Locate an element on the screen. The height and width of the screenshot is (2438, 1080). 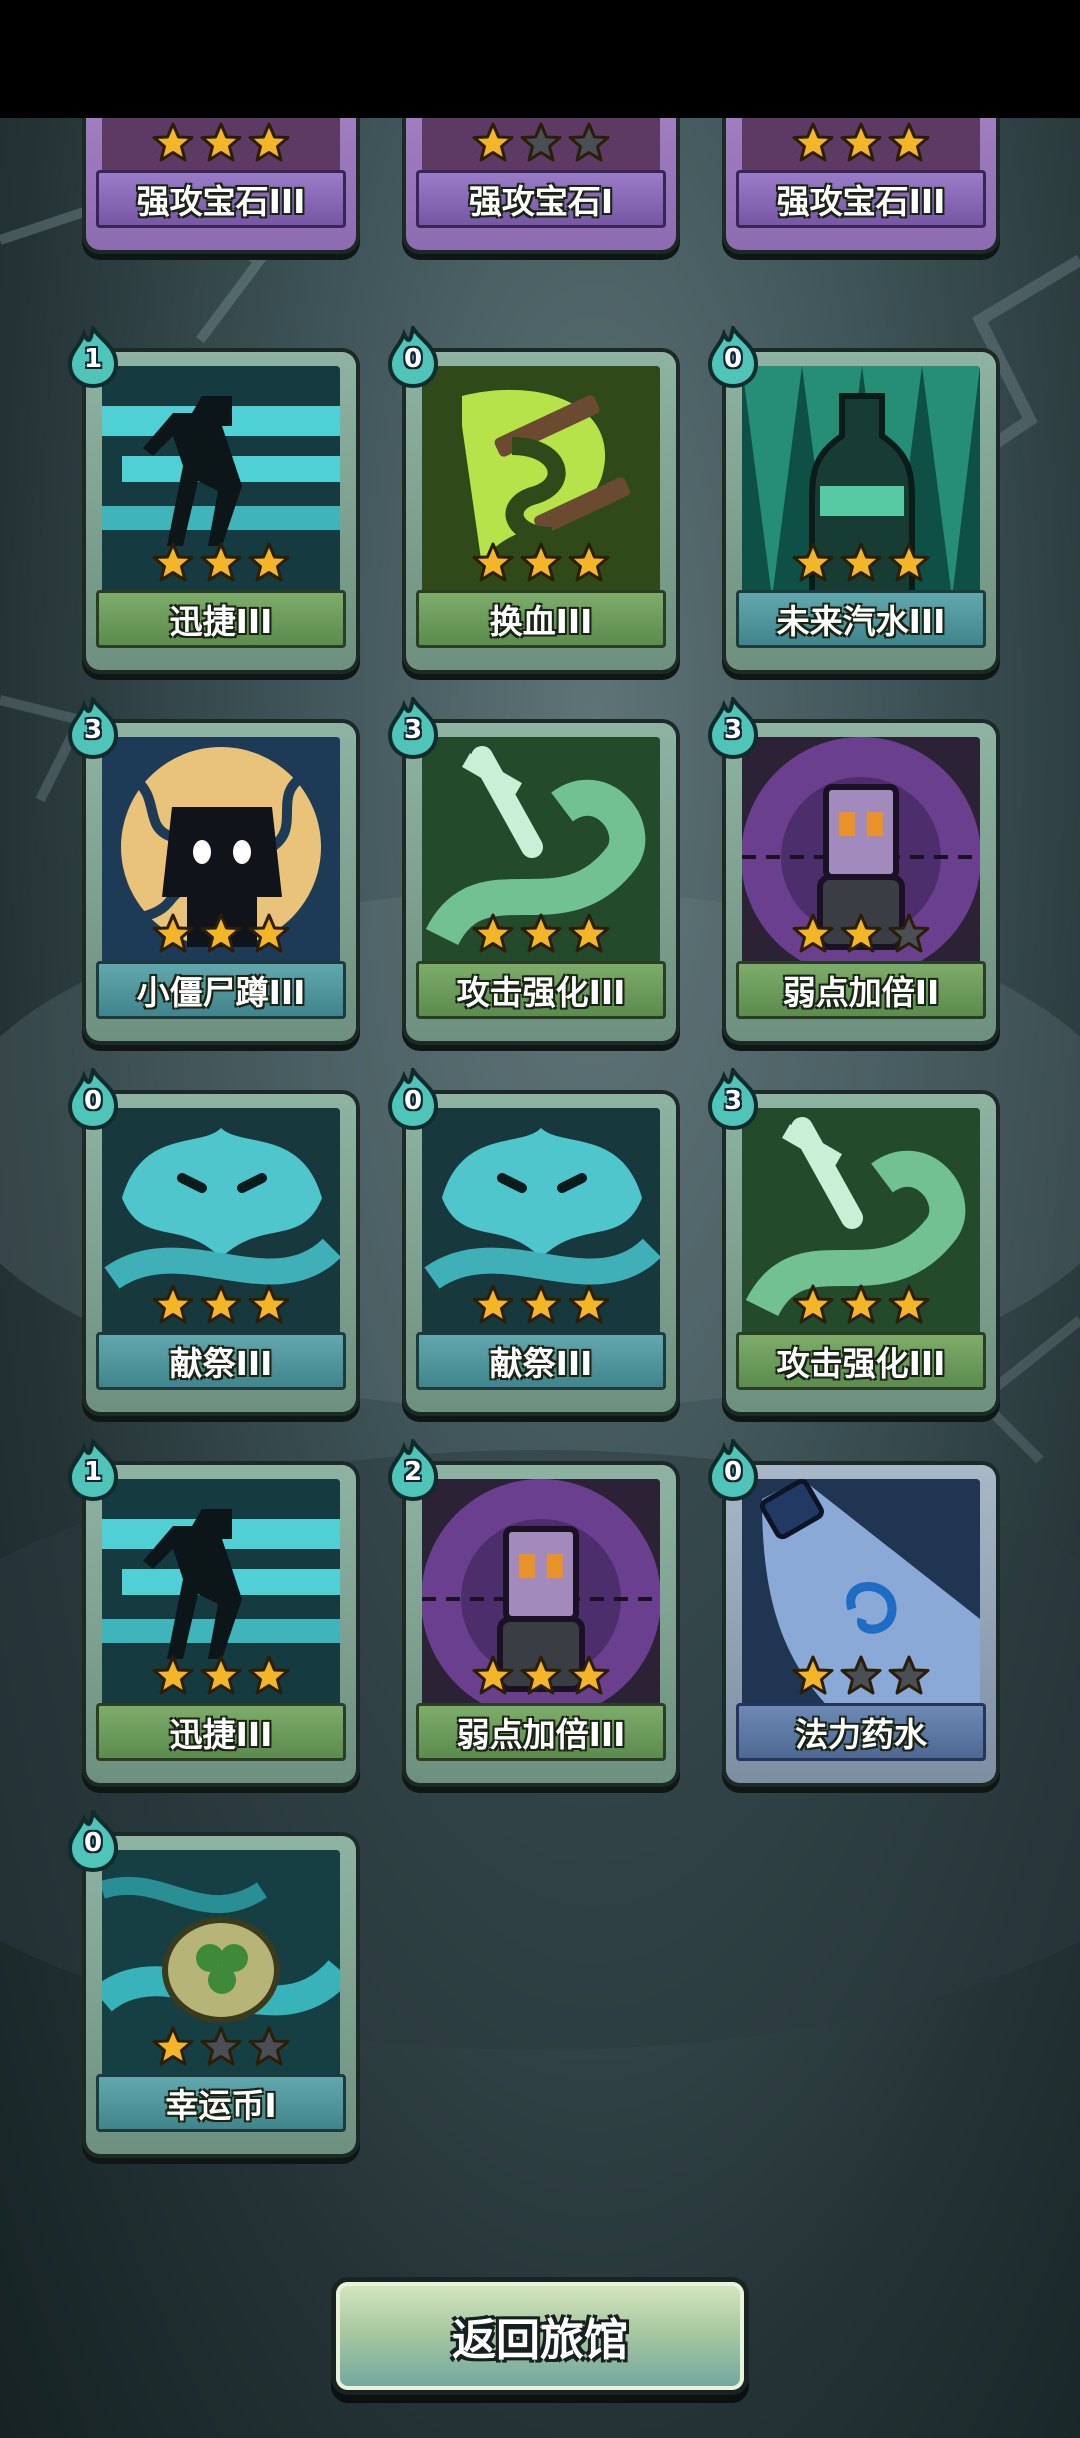
card-mana-potion: 法力药水 0 is located at coordinates (851, 1609).